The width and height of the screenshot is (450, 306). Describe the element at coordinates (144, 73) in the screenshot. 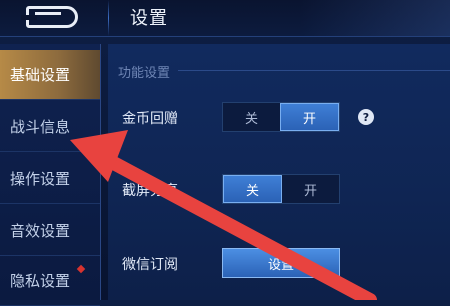

I see `section-title: 功能设置` at that location.